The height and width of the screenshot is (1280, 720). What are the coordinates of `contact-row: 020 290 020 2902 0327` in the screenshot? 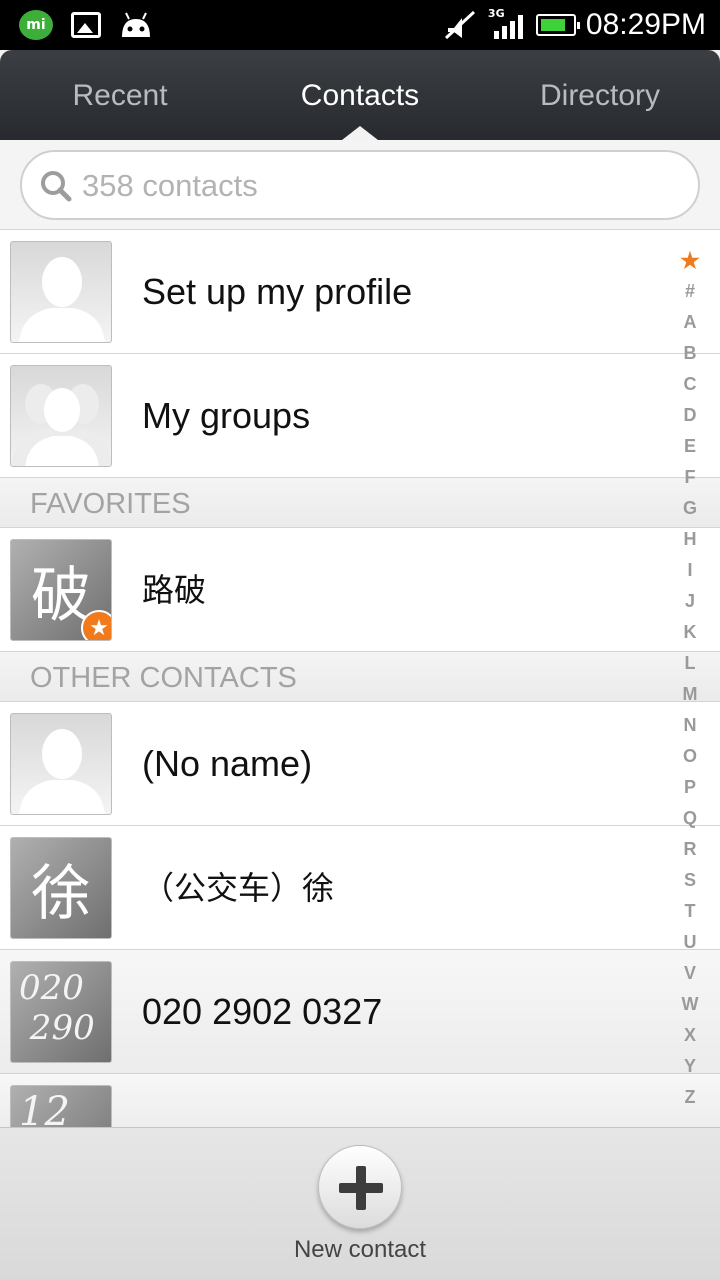 It's located at (360, 1012).